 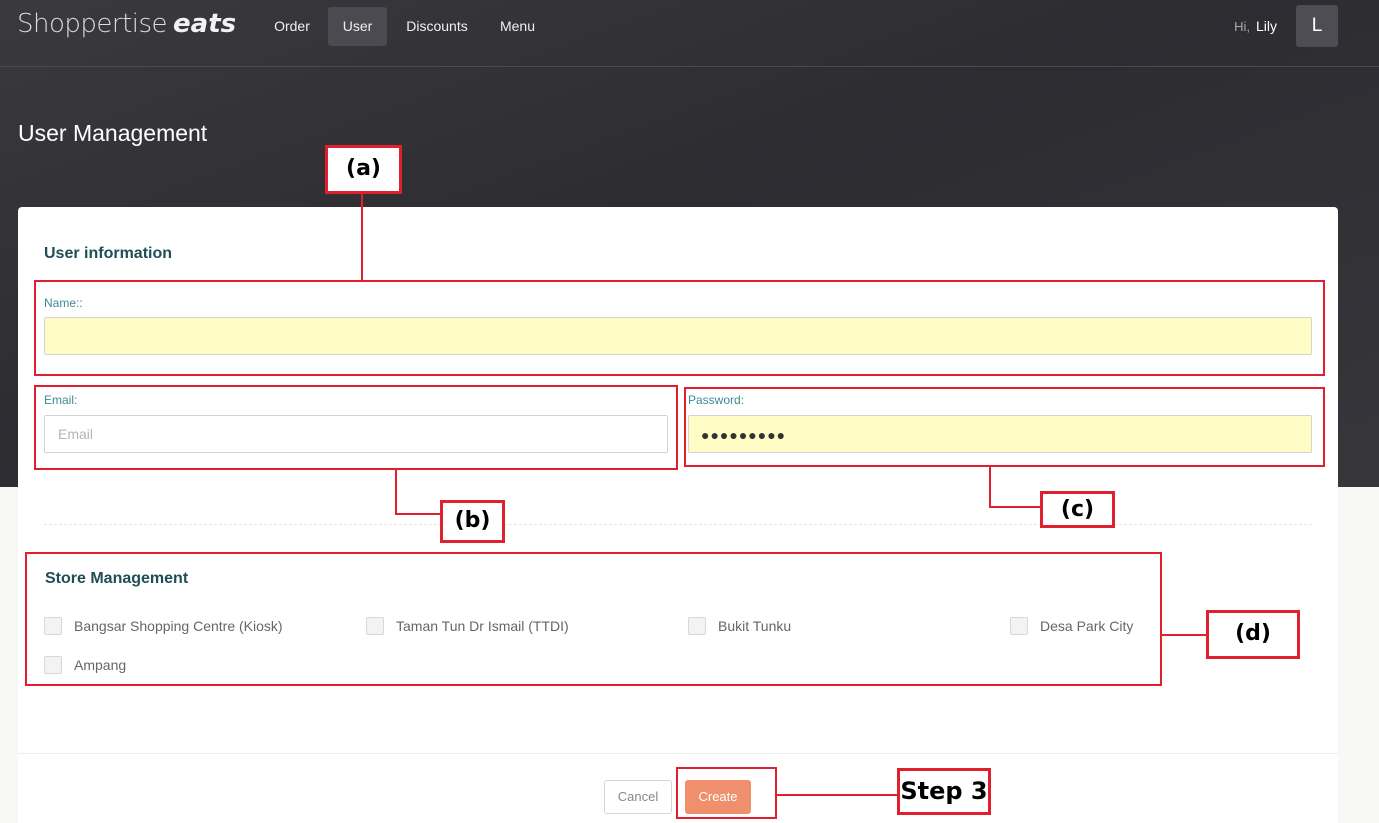 I want to click on store-checkbox-ampang: Ampang, so click(x=85, y=665).